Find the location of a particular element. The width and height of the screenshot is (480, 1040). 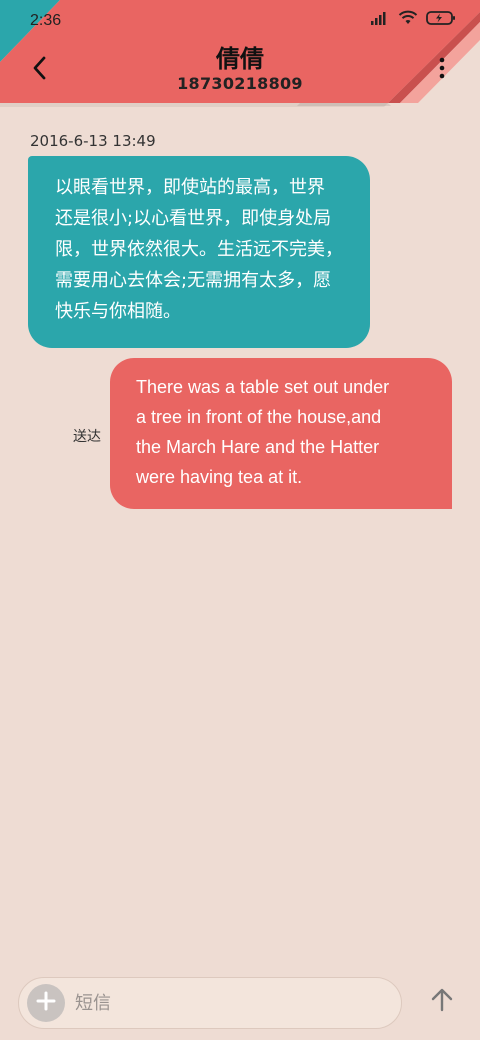

message-line: 限，世界依然很大。生活远不完美， is located at coordinates (199, 249).